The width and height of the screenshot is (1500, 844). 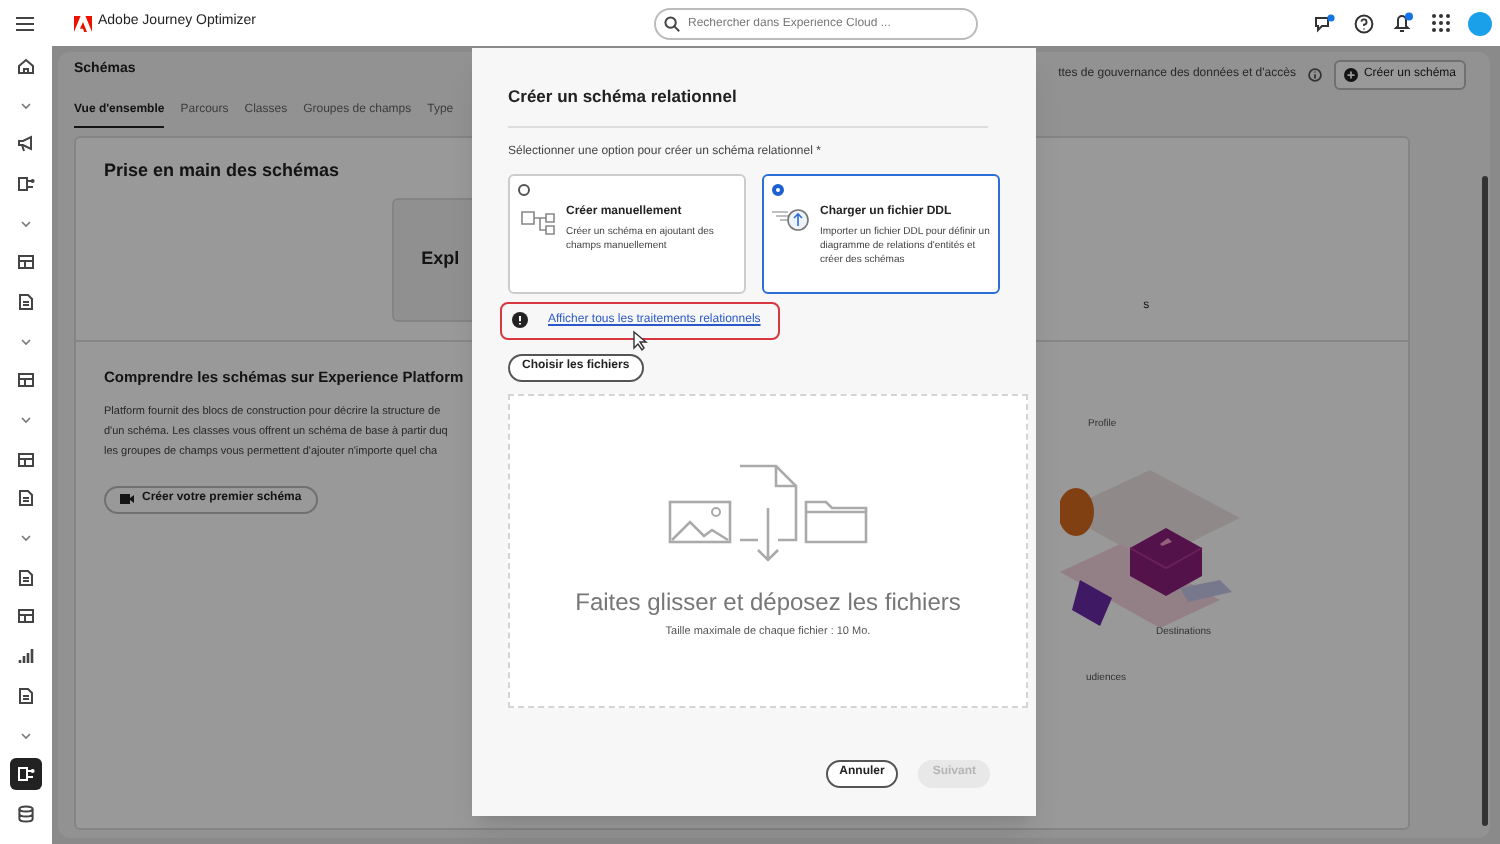 I want to click on section-title: Prise en main des schémas, so click(x=222, y=170).